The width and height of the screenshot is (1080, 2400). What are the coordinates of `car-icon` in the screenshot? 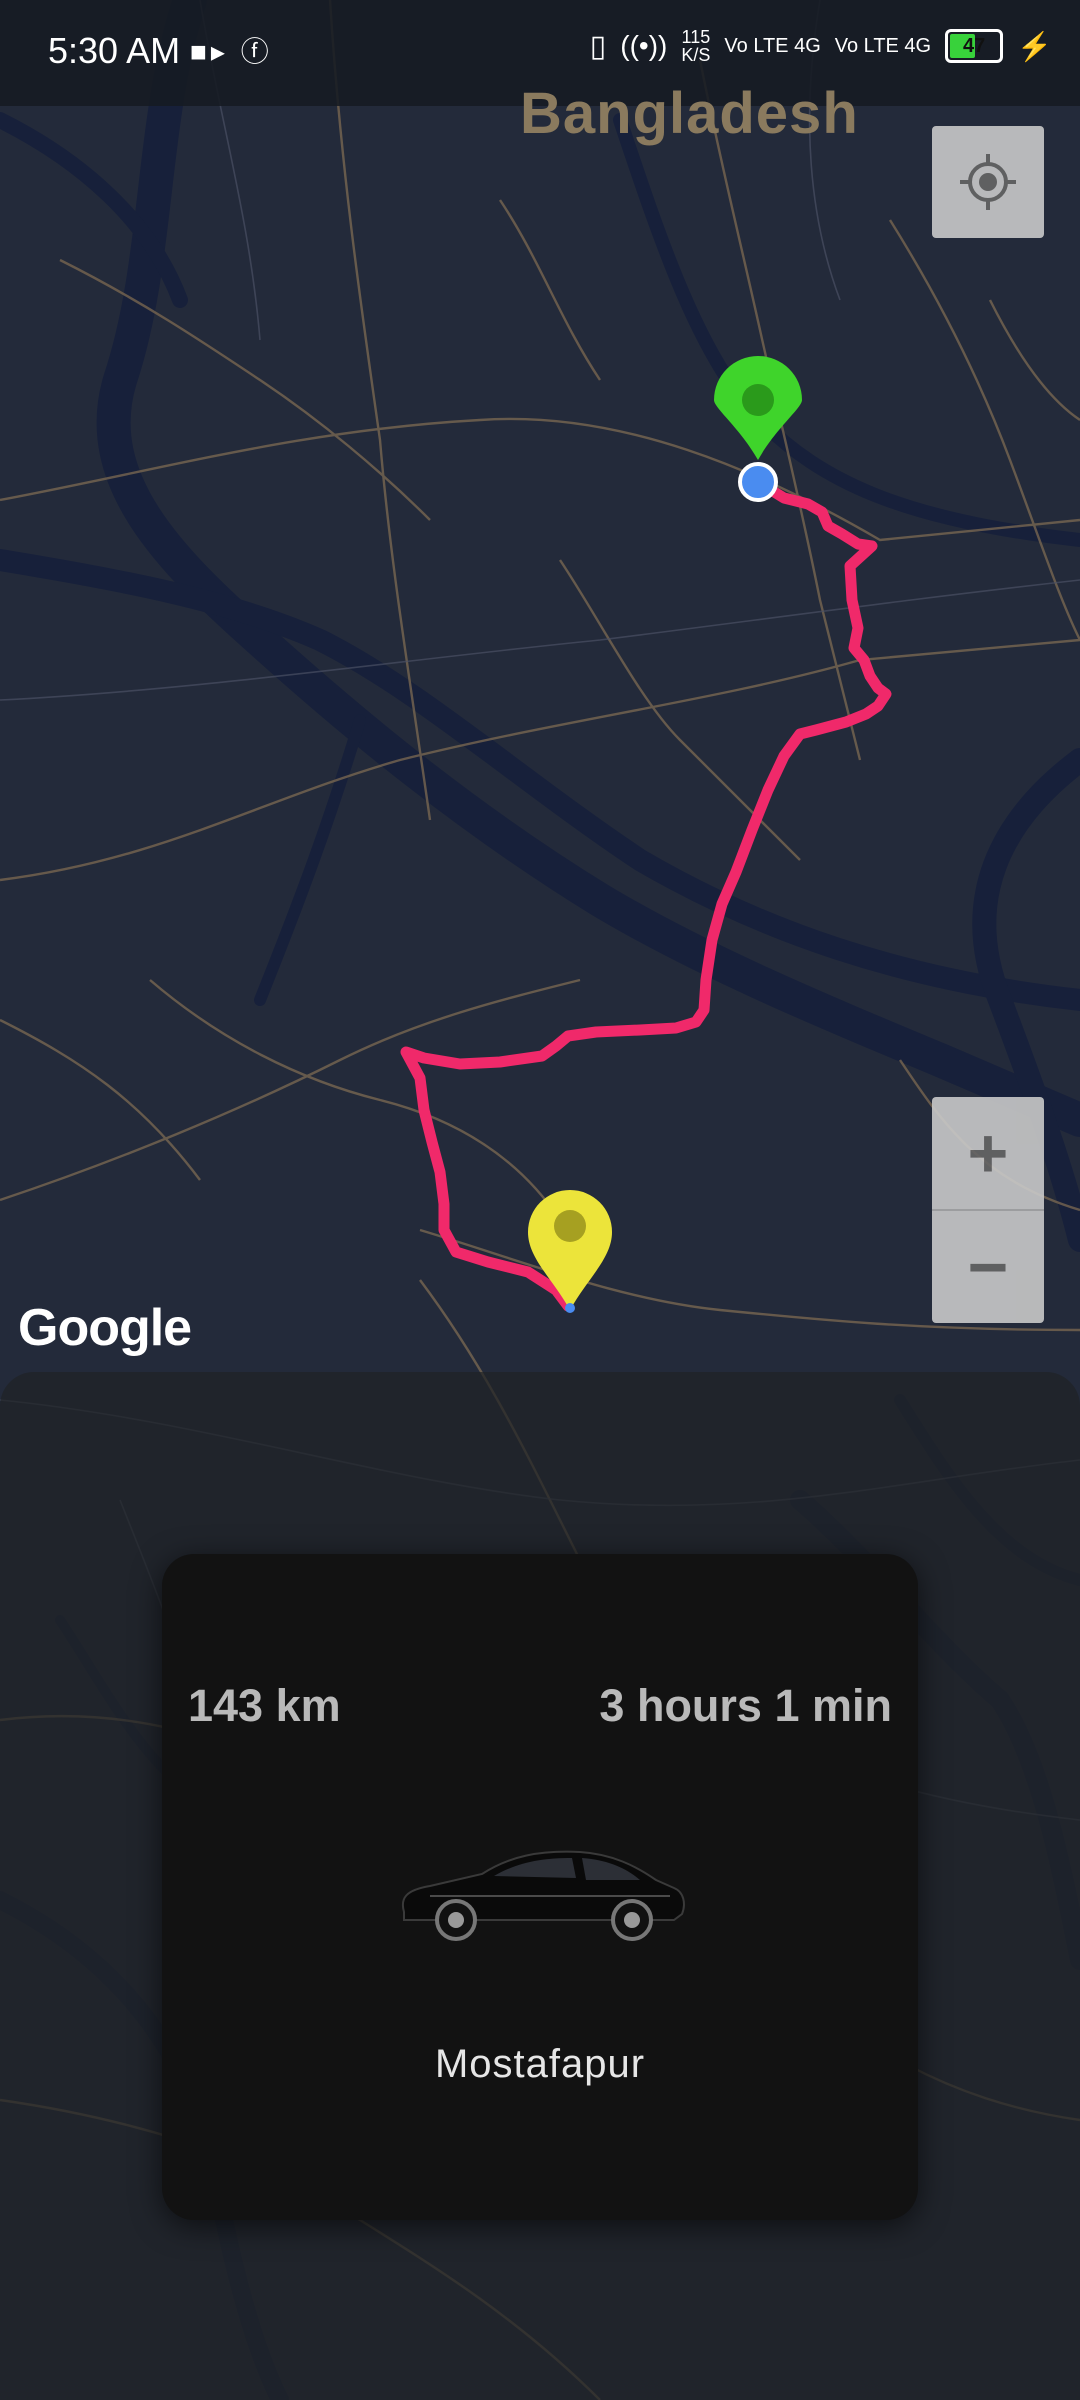 It's located at (543, 1895).